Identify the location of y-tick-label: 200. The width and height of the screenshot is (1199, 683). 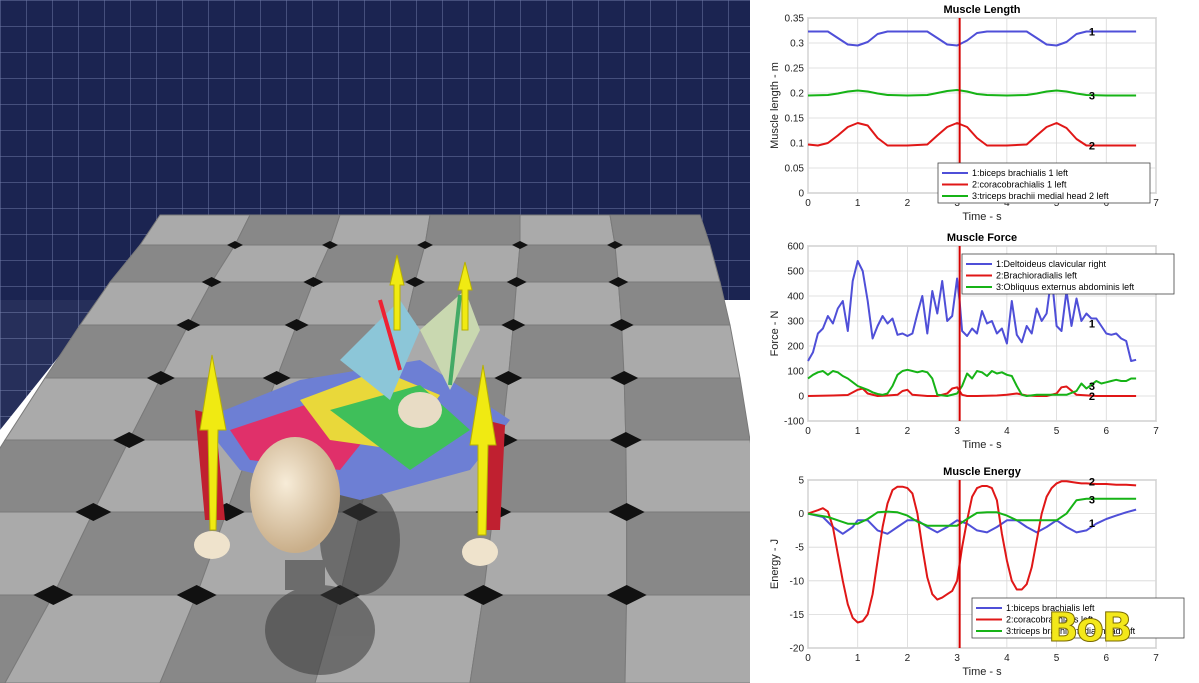
(795, 347).